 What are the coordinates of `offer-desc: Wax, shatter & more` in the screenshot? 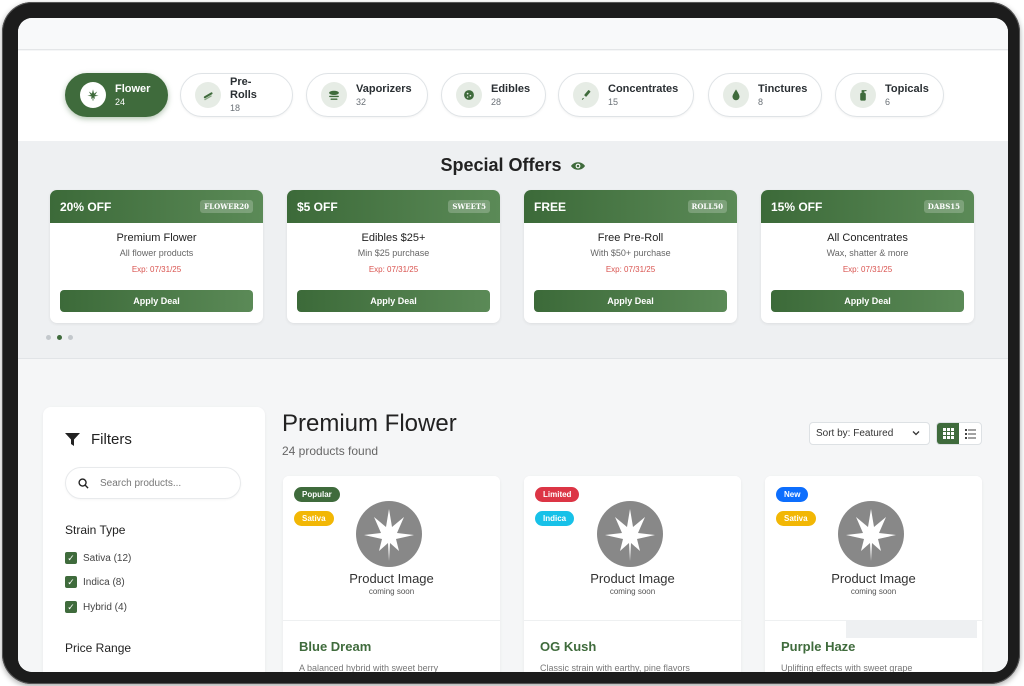 It's located at (867, 253).